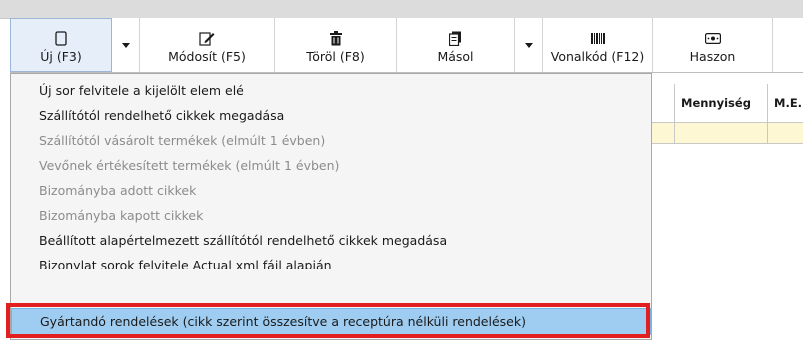  What do you see at coordinates (331, 90) in the screenshot?
I see `menu-item-insert-row: Új sor felvitele a kijelölt elem elé` at bounding box center [331, 90].